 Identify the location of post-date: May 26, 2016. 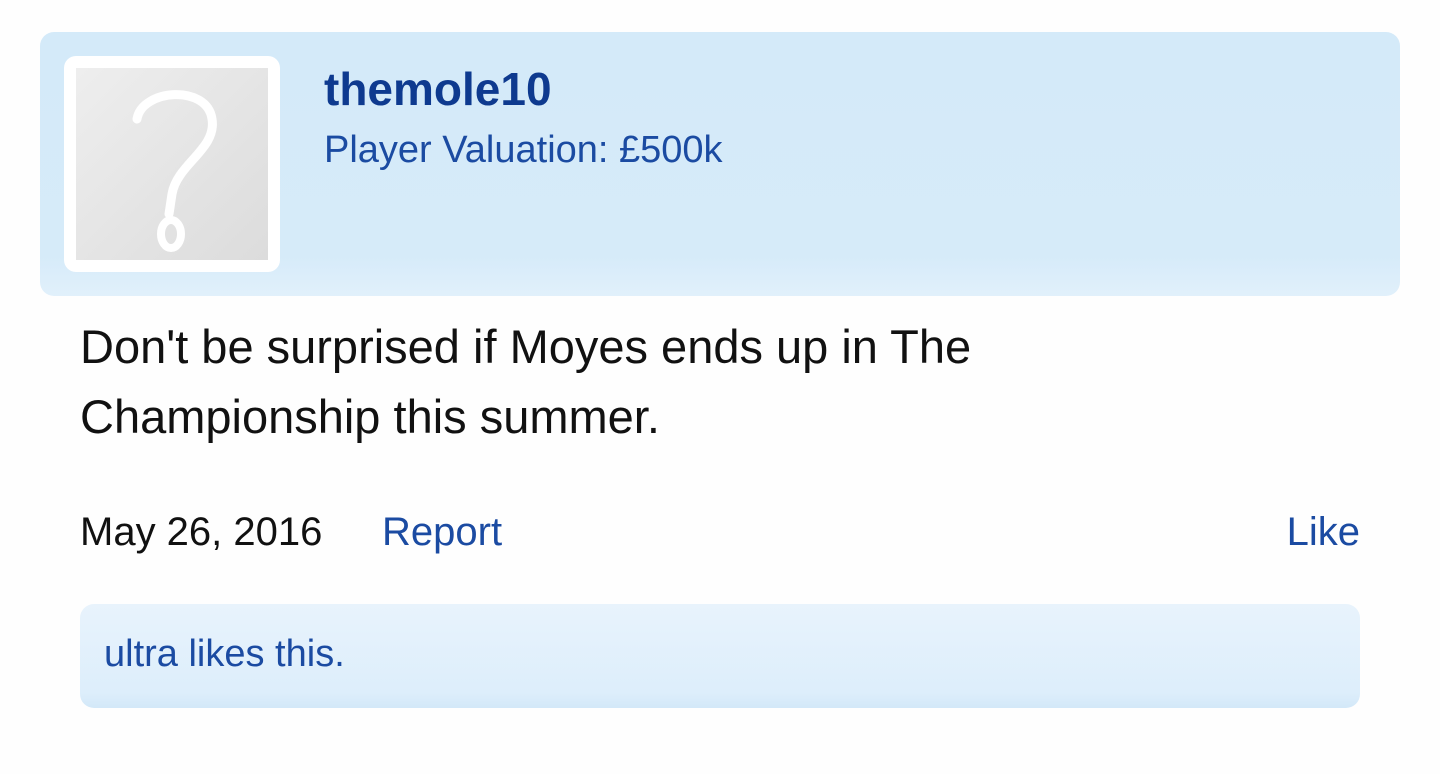
(201, 532).